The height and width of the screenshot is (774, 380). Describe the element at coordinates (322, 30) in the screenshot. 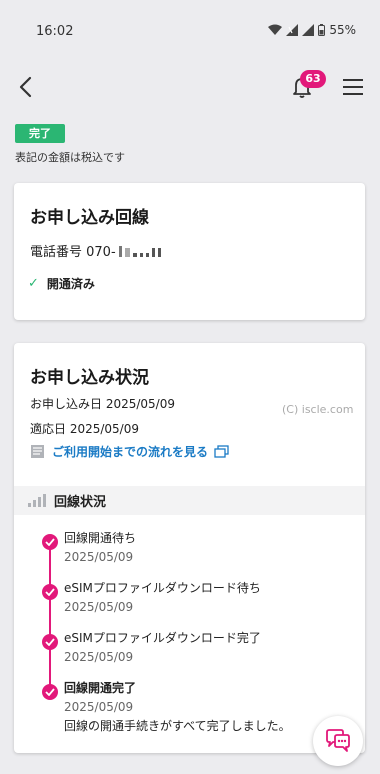

I see `battery-icon` at that location.